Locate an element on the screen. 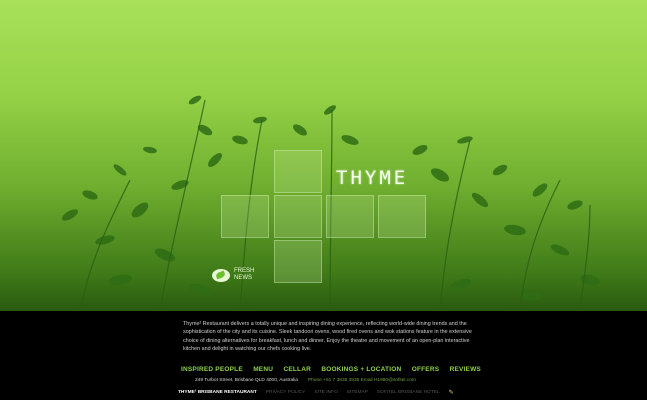 Image resolution: width=647 pixels, height=400 pixels. nav-reviews: REVIEWS is located at coordinates (465, 369).